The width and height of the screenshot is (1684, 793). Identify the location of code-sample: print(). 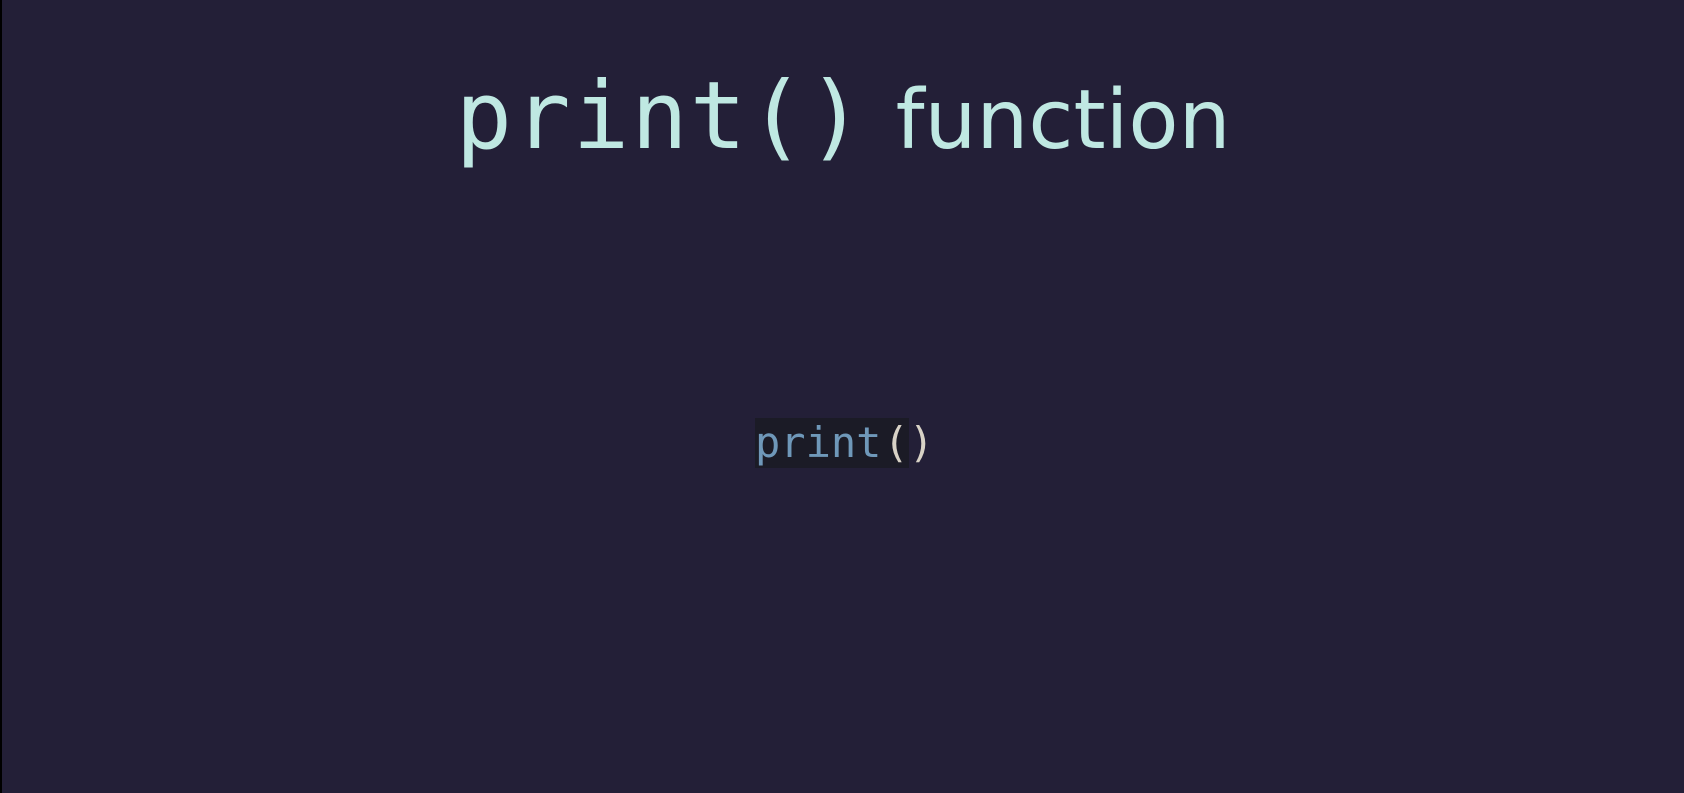
(844, 443).